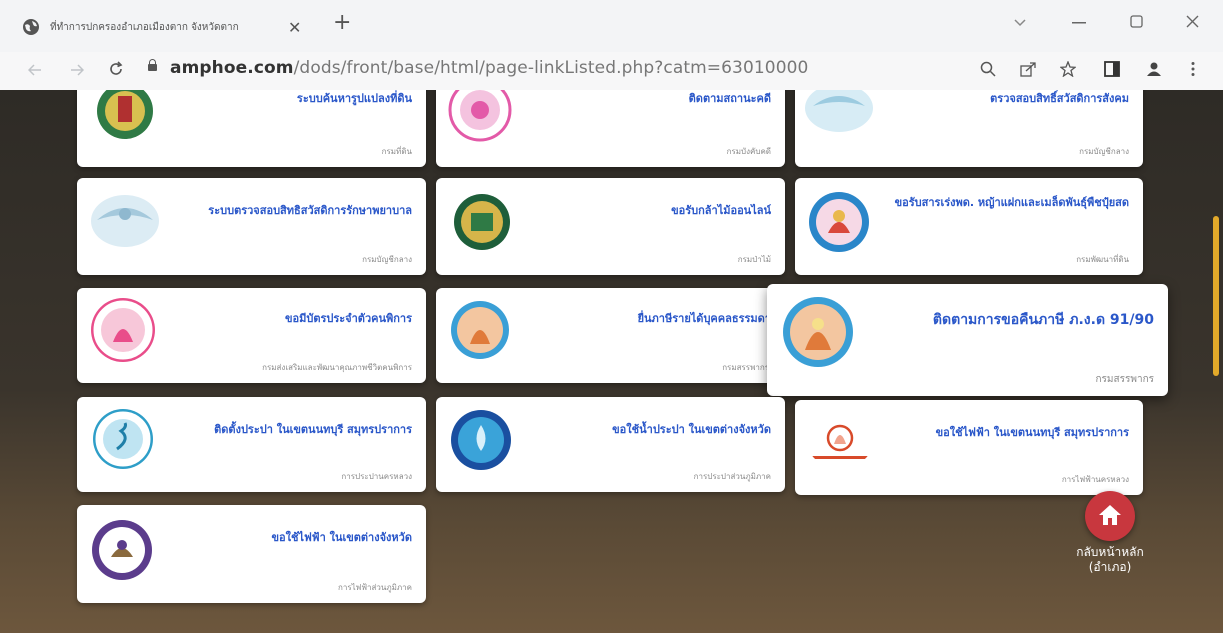 Image resolution: width=1223 pixels, height=633 pixels. I want to click on card-title: ระบบค้นหารูปแปลงที่ดิน, so click(354, 98).